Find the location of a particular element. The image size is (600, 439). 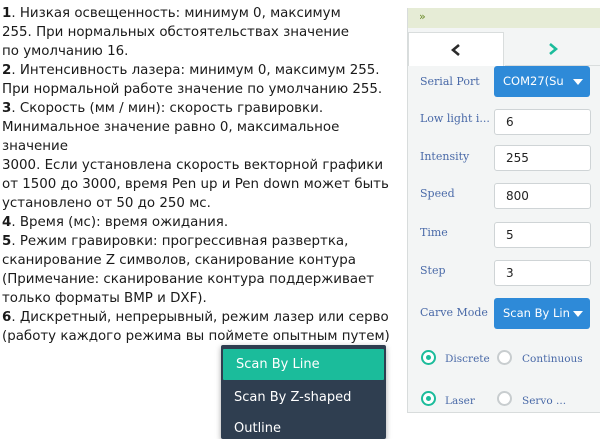

tab-forward is located at coordinates (552, 49).